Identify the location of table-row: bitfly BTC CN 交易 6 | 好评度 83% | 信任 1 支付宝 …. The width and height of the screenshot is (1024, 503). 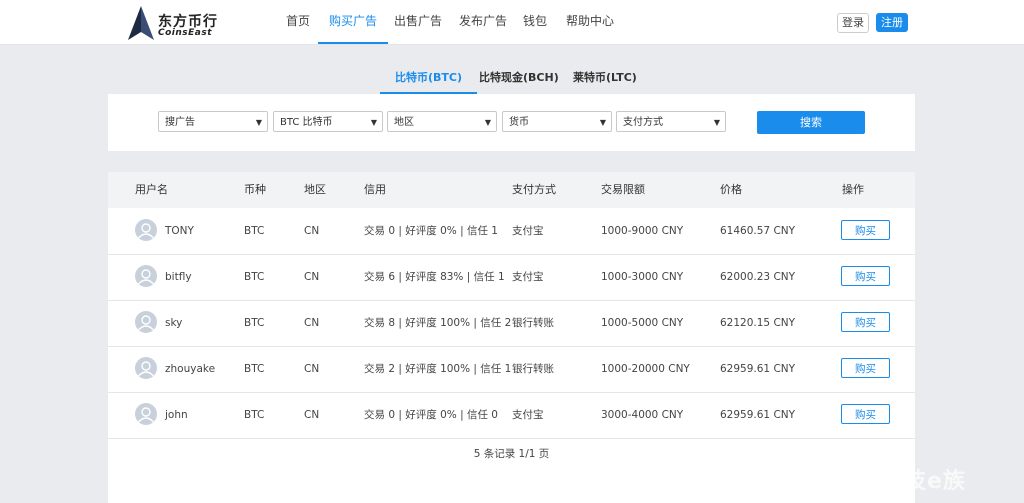
(511, 277).